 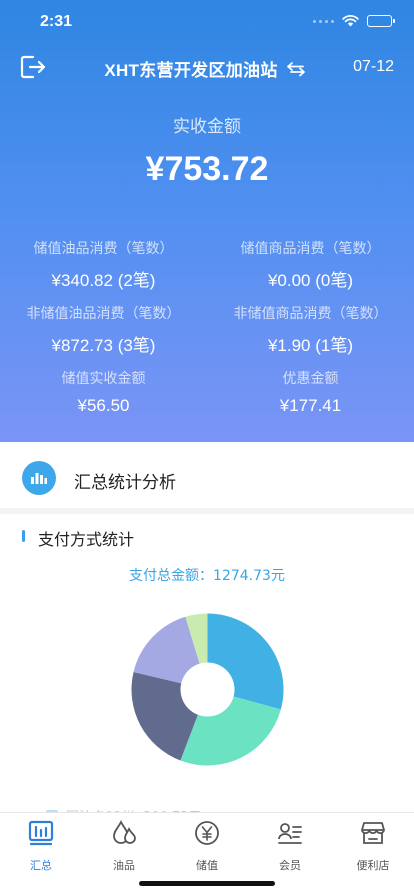 What do you see at coordinates (23, 536) in the screenshot?
I see `title-accent-bar` at bounding box center [23, 536].